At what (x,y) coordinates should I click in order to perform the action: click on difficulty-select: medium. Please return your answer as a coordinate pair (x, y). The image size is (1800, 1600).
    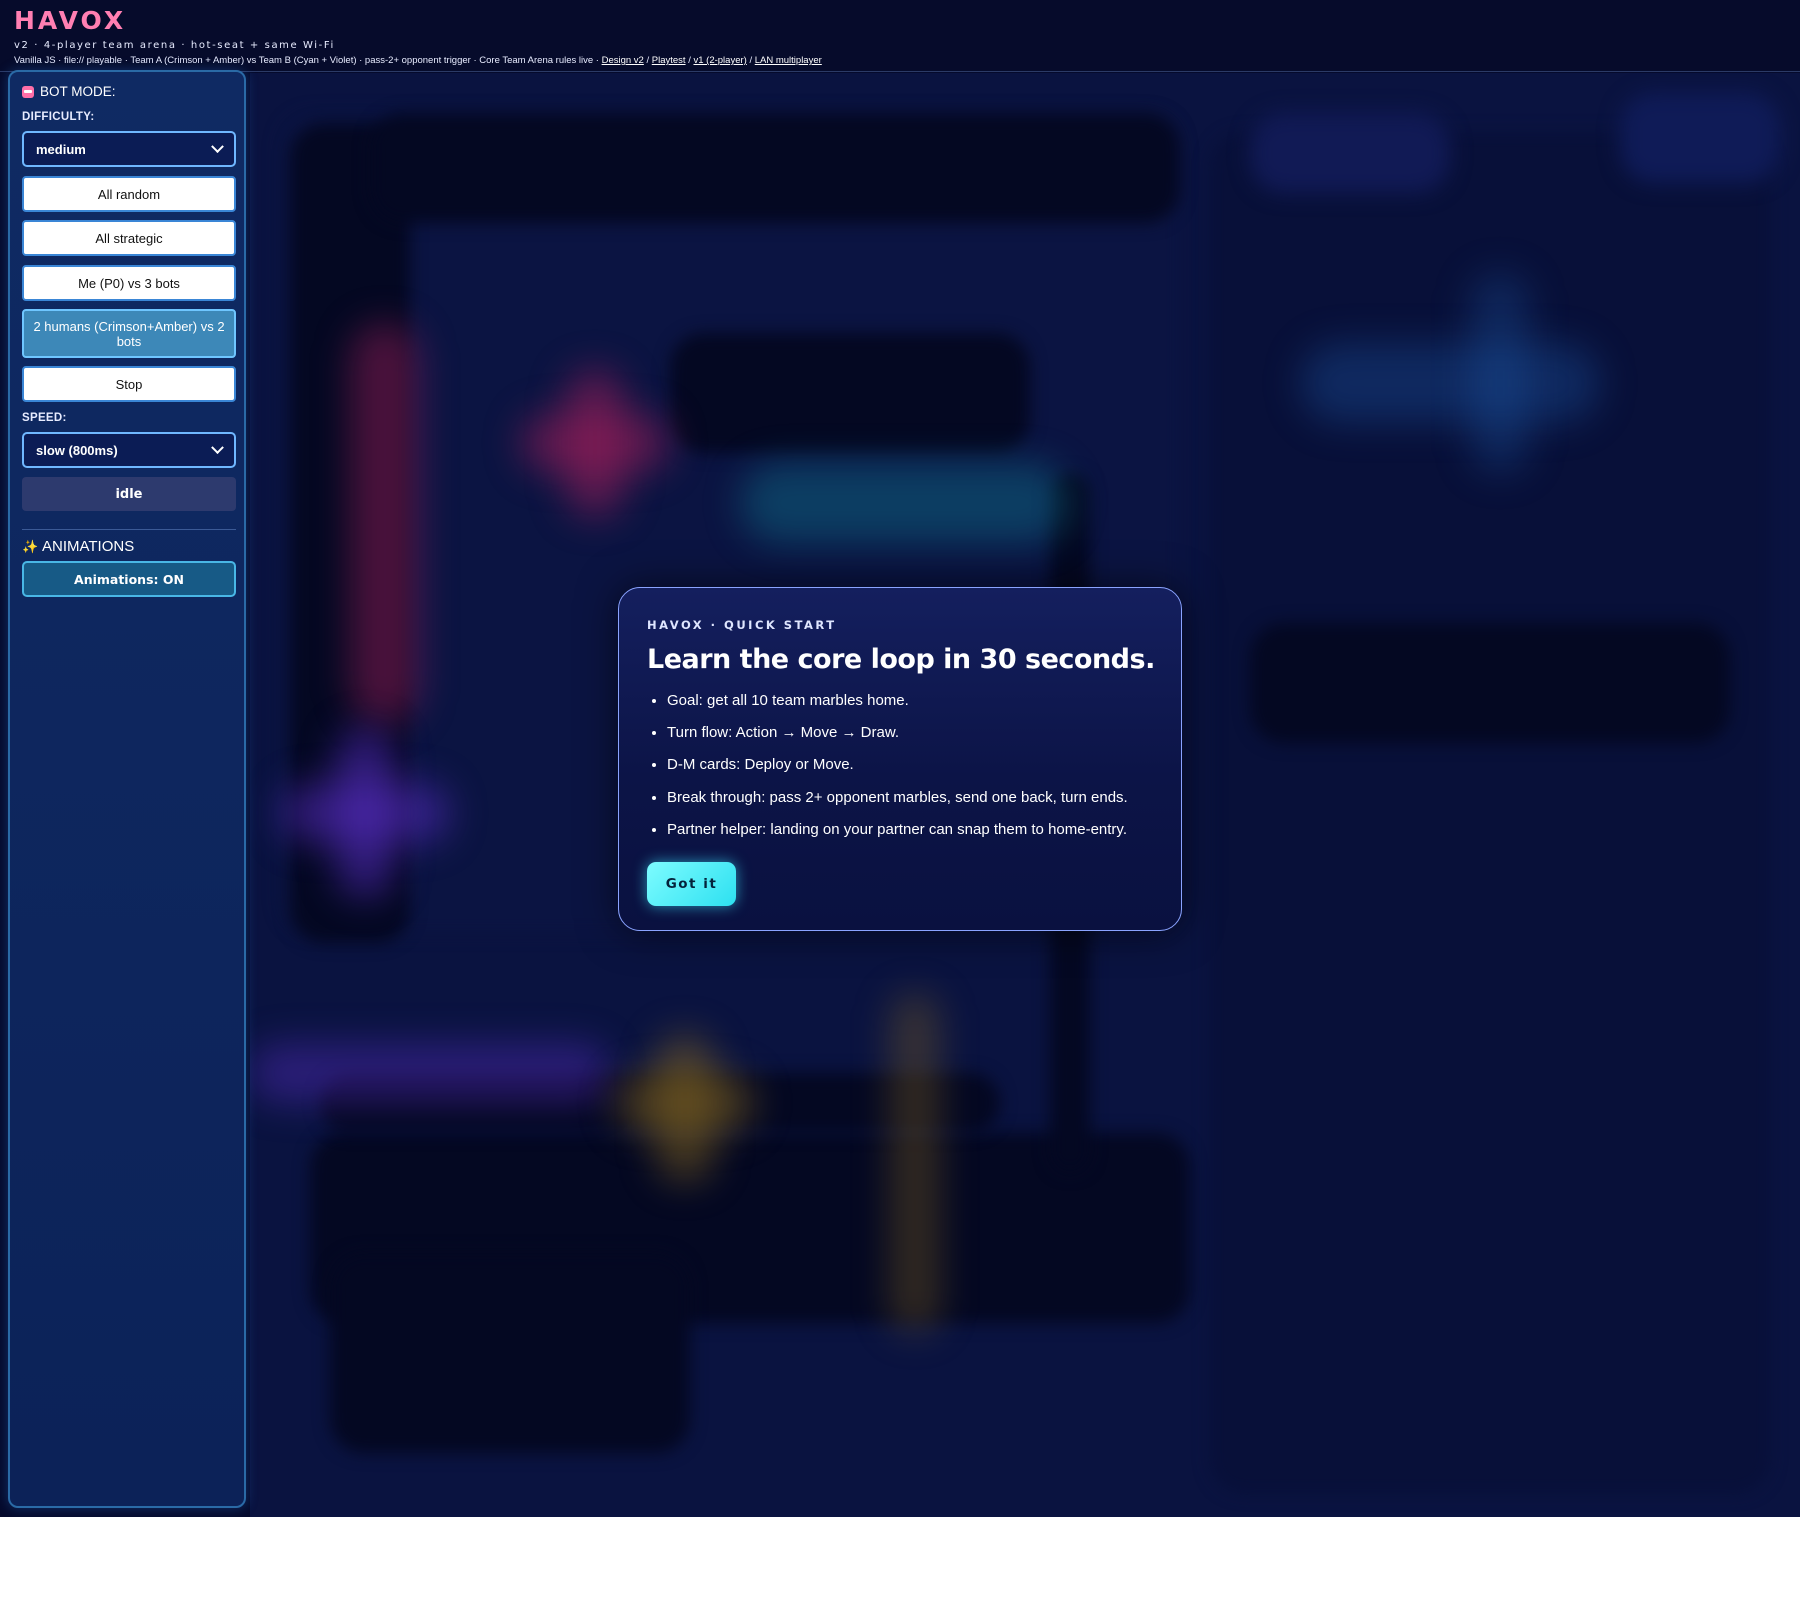
    Looking at the image, I should click on (129, 149).